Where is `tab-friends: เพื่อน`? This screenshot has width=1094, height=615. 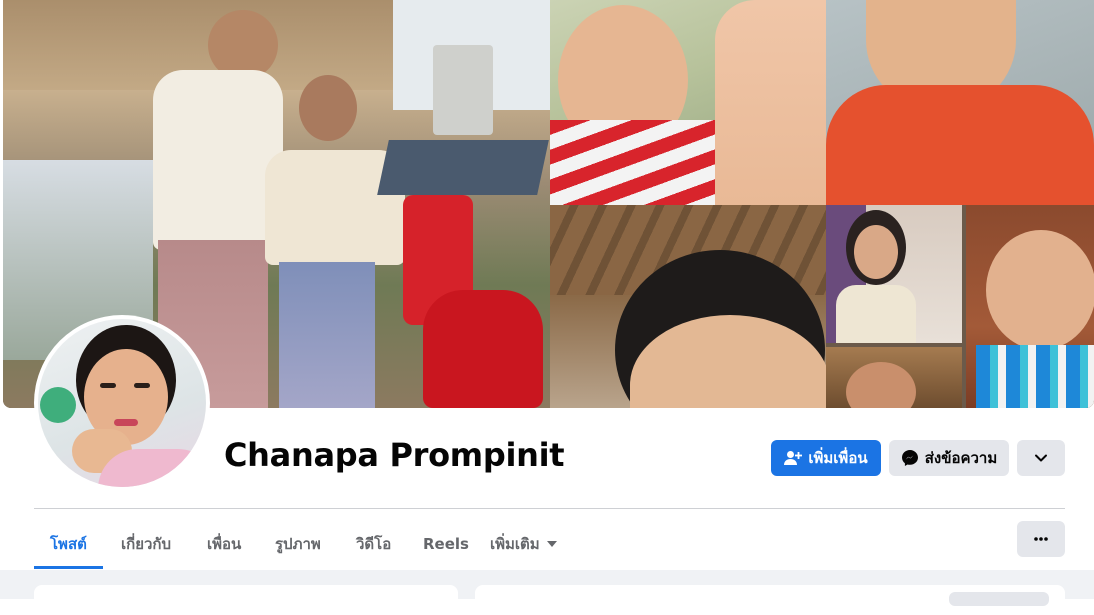
tab-friends: เพื่อน is located at coordinates (224, 544).